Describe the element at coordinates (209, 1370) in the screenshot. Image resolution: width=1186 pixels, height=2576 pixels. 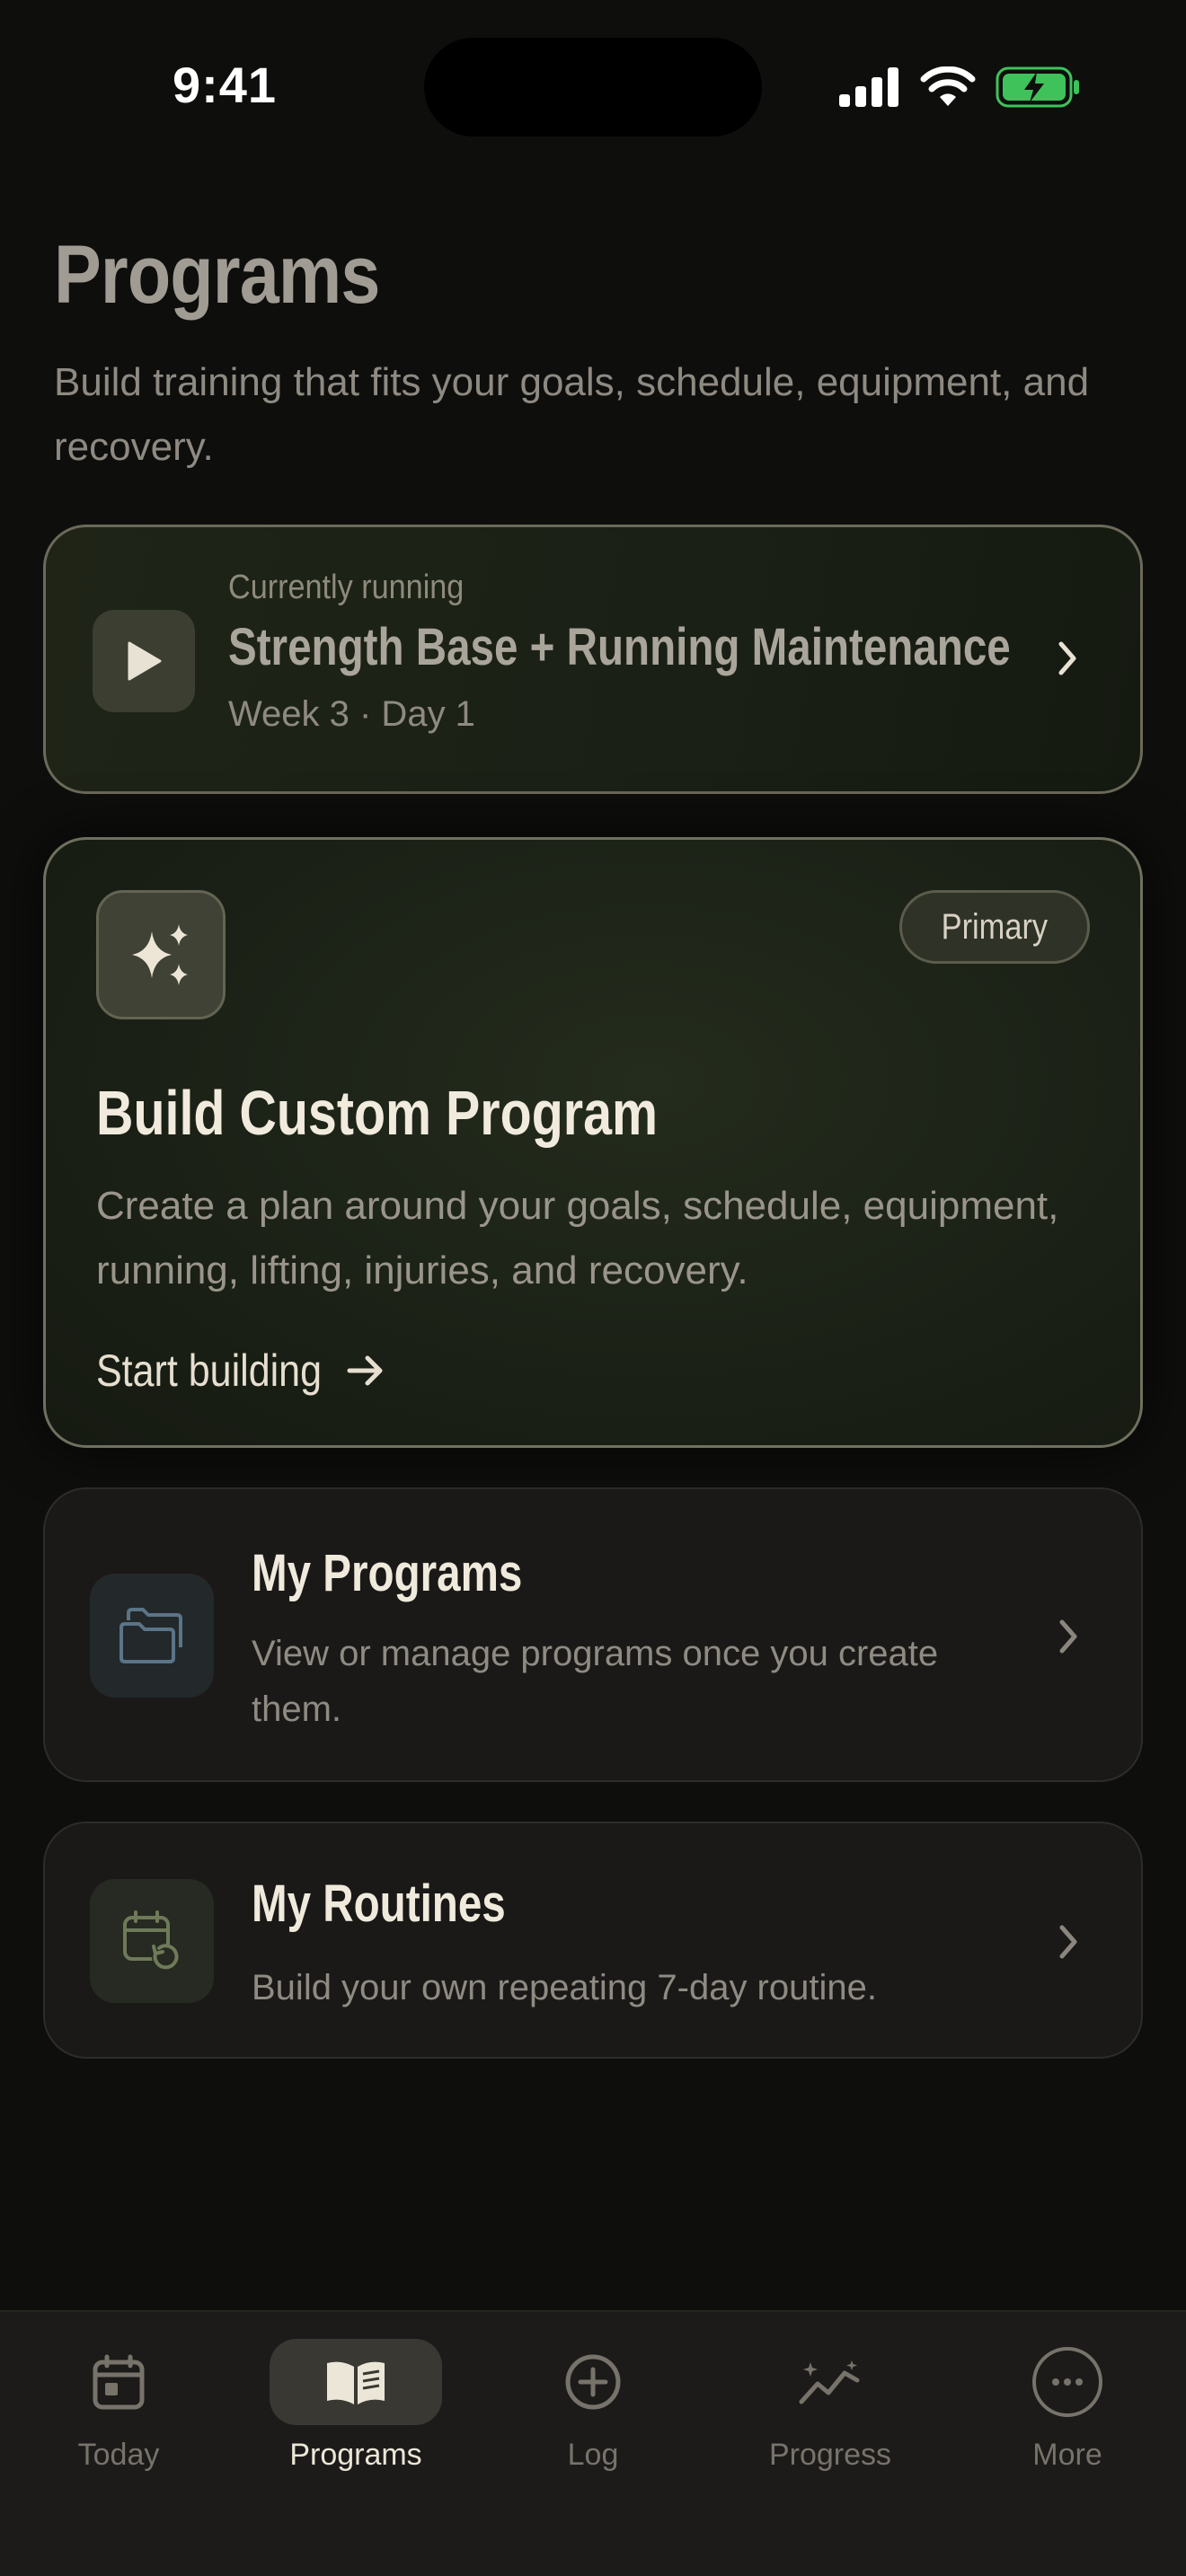
I see `start-building-label: Start building` at that location.